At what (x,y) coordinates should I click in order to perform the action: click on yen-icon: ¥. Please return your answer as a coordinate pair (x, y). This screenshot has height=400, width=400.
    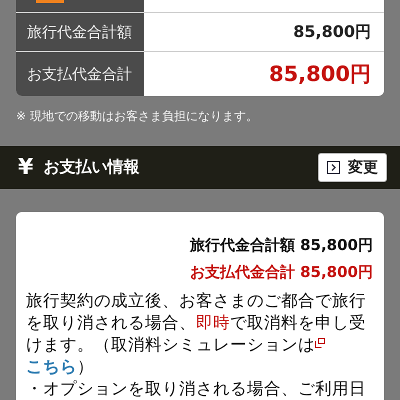
    Looking at the image, I should click on (26, 167).